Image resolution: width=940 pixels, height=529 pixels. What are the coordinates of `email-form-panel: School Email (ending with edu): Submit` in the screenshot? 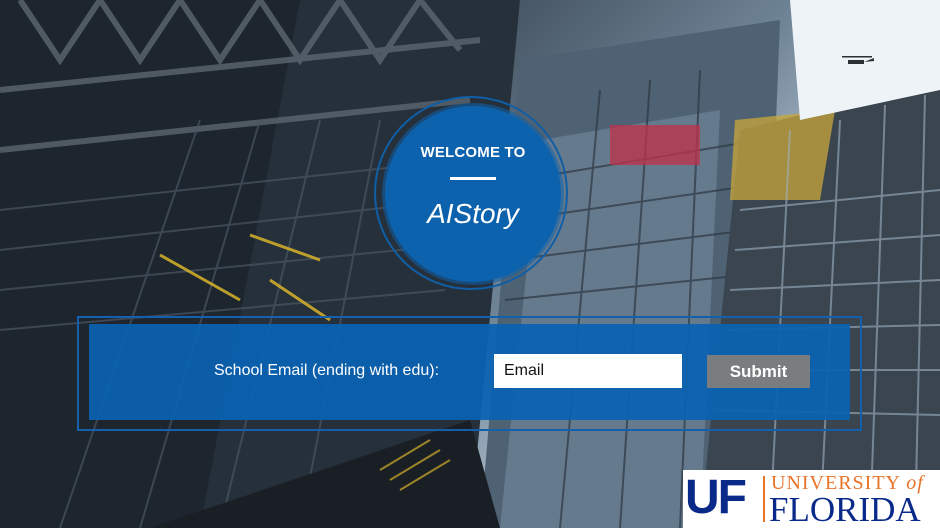 It's located at (469, 372).